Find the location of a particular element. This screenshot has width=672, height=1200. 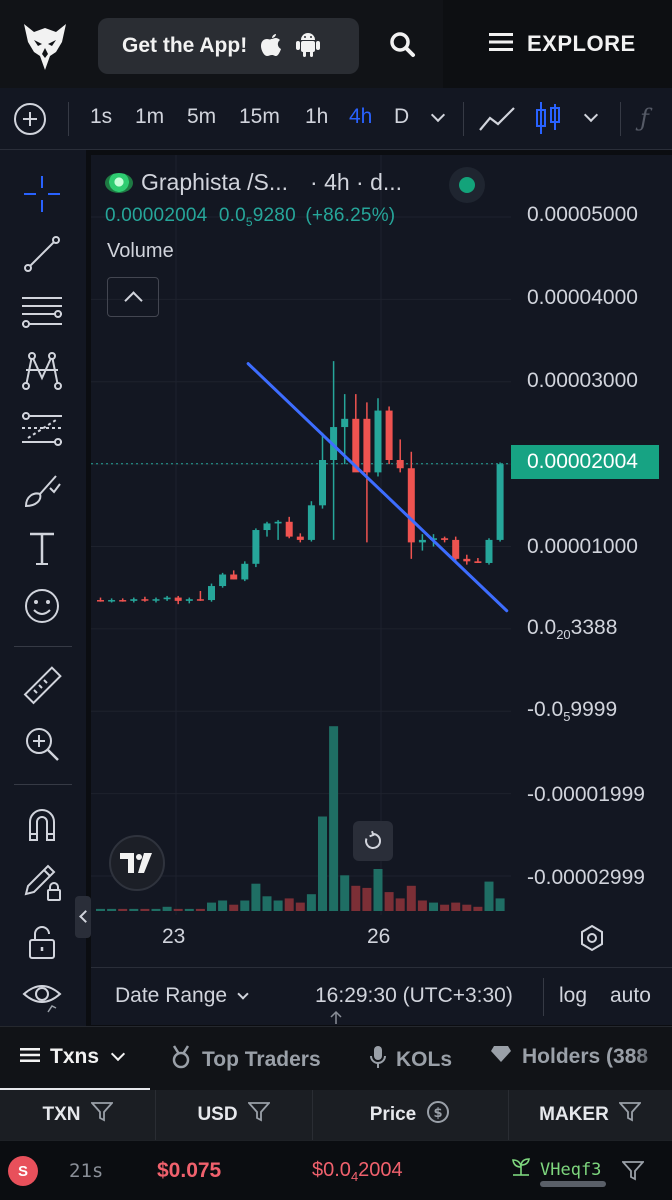

emoji-icon is located at coordinates (42, 606).